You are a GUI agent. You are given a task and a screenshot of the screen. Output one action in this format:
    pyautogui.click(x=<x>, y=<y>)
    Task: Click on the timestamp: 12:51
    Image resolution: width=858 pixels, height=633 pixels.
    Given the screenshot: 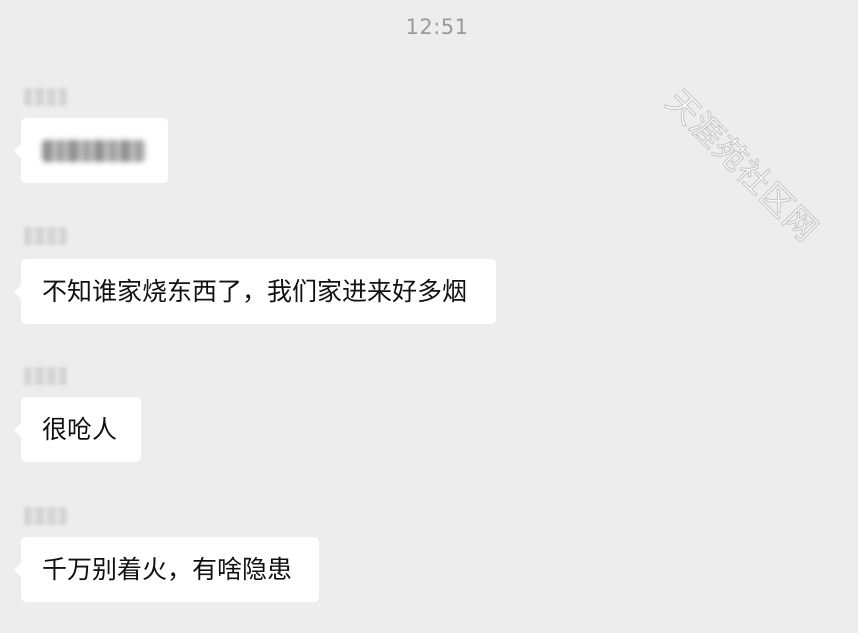 What is the action you would take?
    pyautogui.click(x=437, y=27)
    